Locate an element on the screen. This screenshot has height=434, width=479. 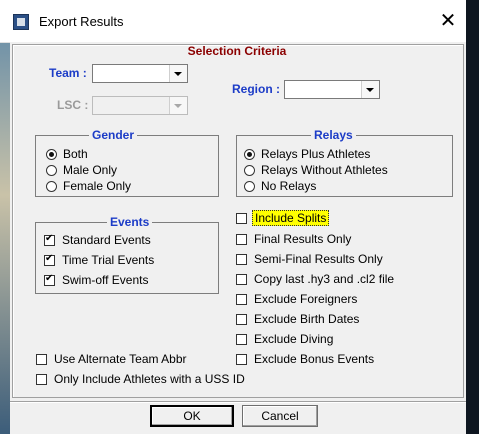
gender-option-both: Both is located at coordinates (67, 154).